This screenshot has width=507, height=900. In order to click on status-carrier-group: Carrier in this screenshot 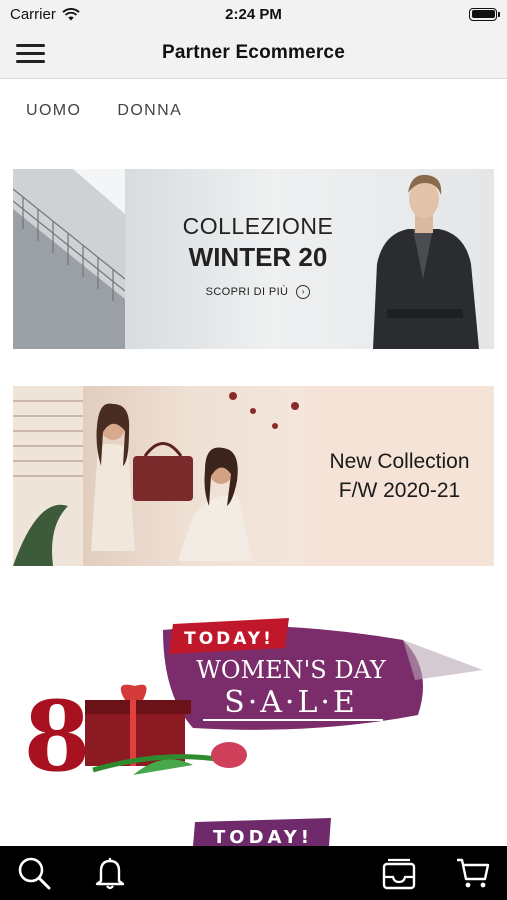, I will do `click(40, 14)`.